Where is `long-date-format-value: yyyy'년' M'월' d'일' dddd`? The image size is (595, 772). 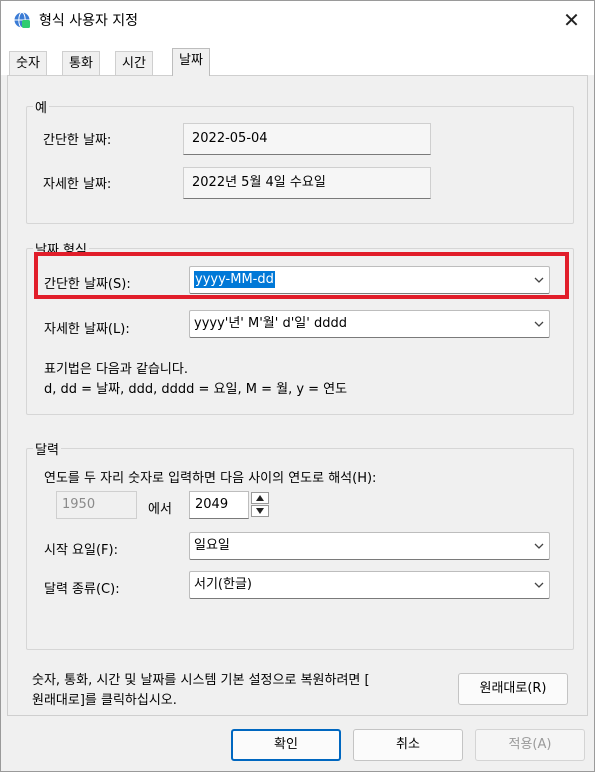 long-date-format-value: yyyy'년' M'월' d'일' dddd is located at coordinates (270, 324).